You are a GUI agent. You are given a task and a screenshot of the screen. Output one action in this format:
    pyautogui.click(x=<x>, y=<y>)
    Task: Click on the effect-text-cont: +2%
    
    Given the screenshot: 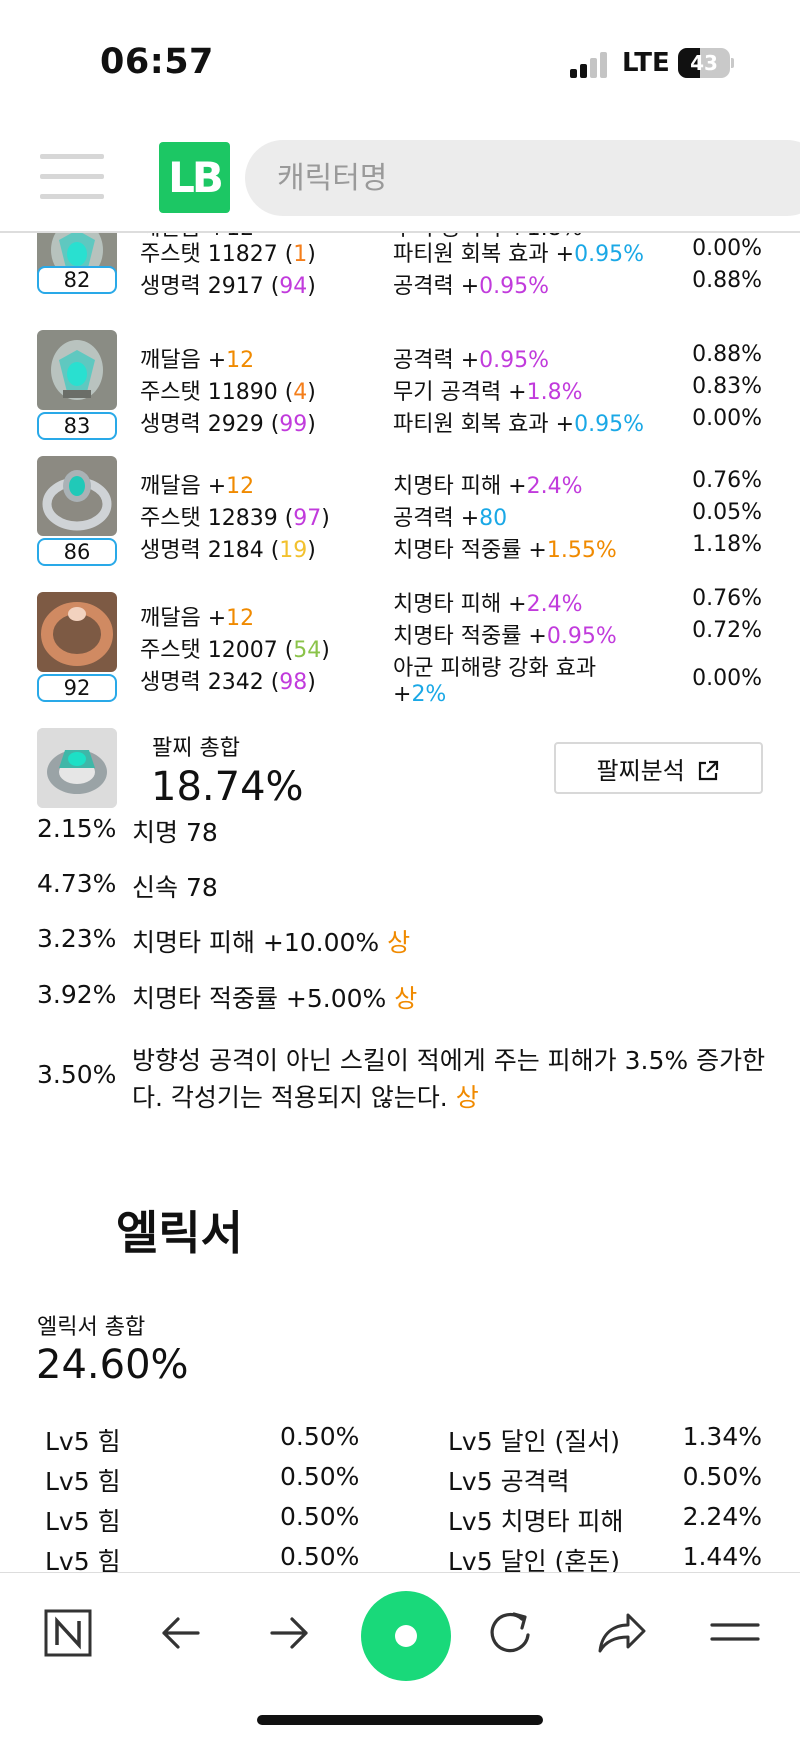 What is the action you would take?
    pyautogui.click(x=420, y=694)
    